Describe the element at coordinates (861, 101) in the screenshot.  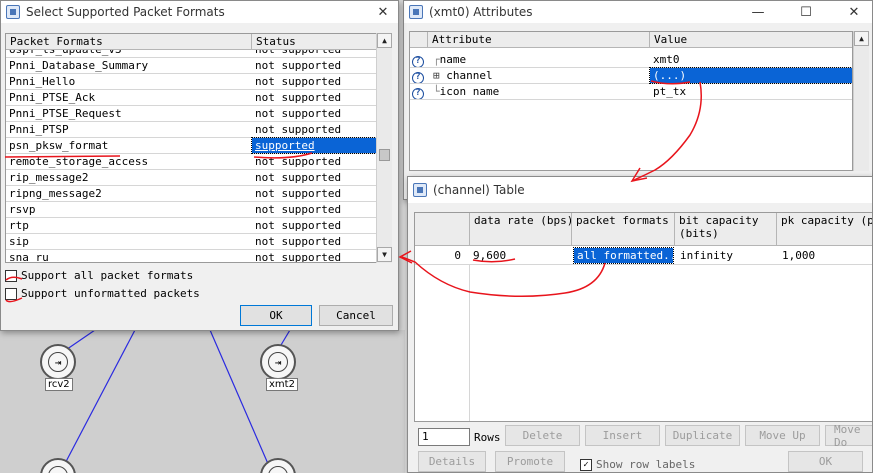
I see `attributes-scrollbar: ▲` at that location.